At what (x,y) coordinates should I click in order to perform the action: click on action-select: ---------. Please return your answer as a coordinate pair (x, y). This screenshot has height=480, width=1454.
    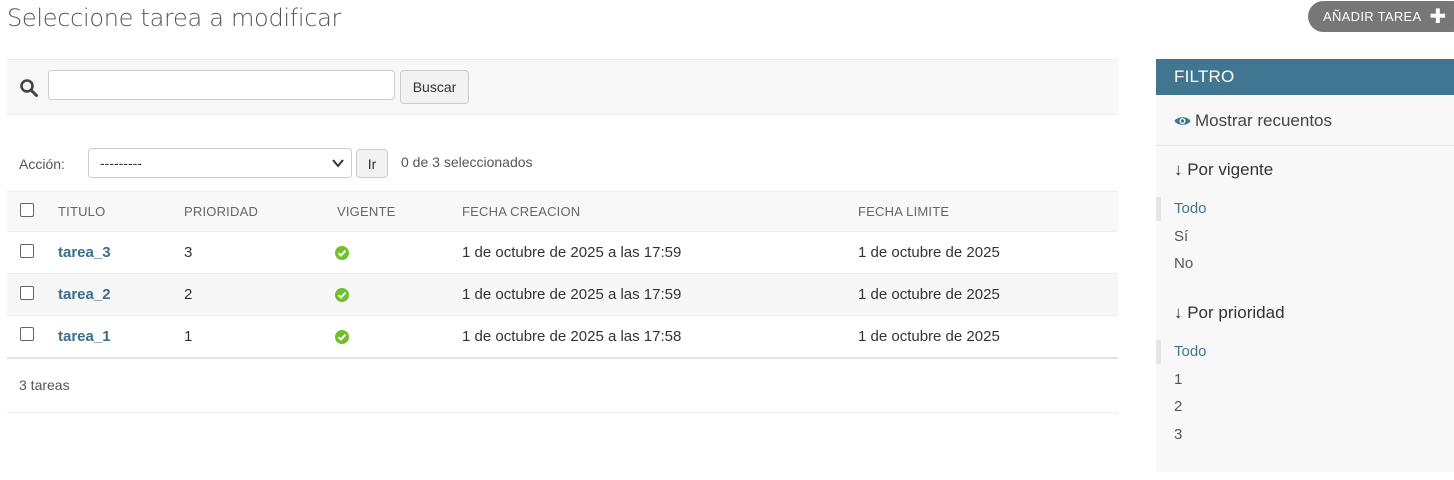
    Looking at the image, I should click on (220, 163).